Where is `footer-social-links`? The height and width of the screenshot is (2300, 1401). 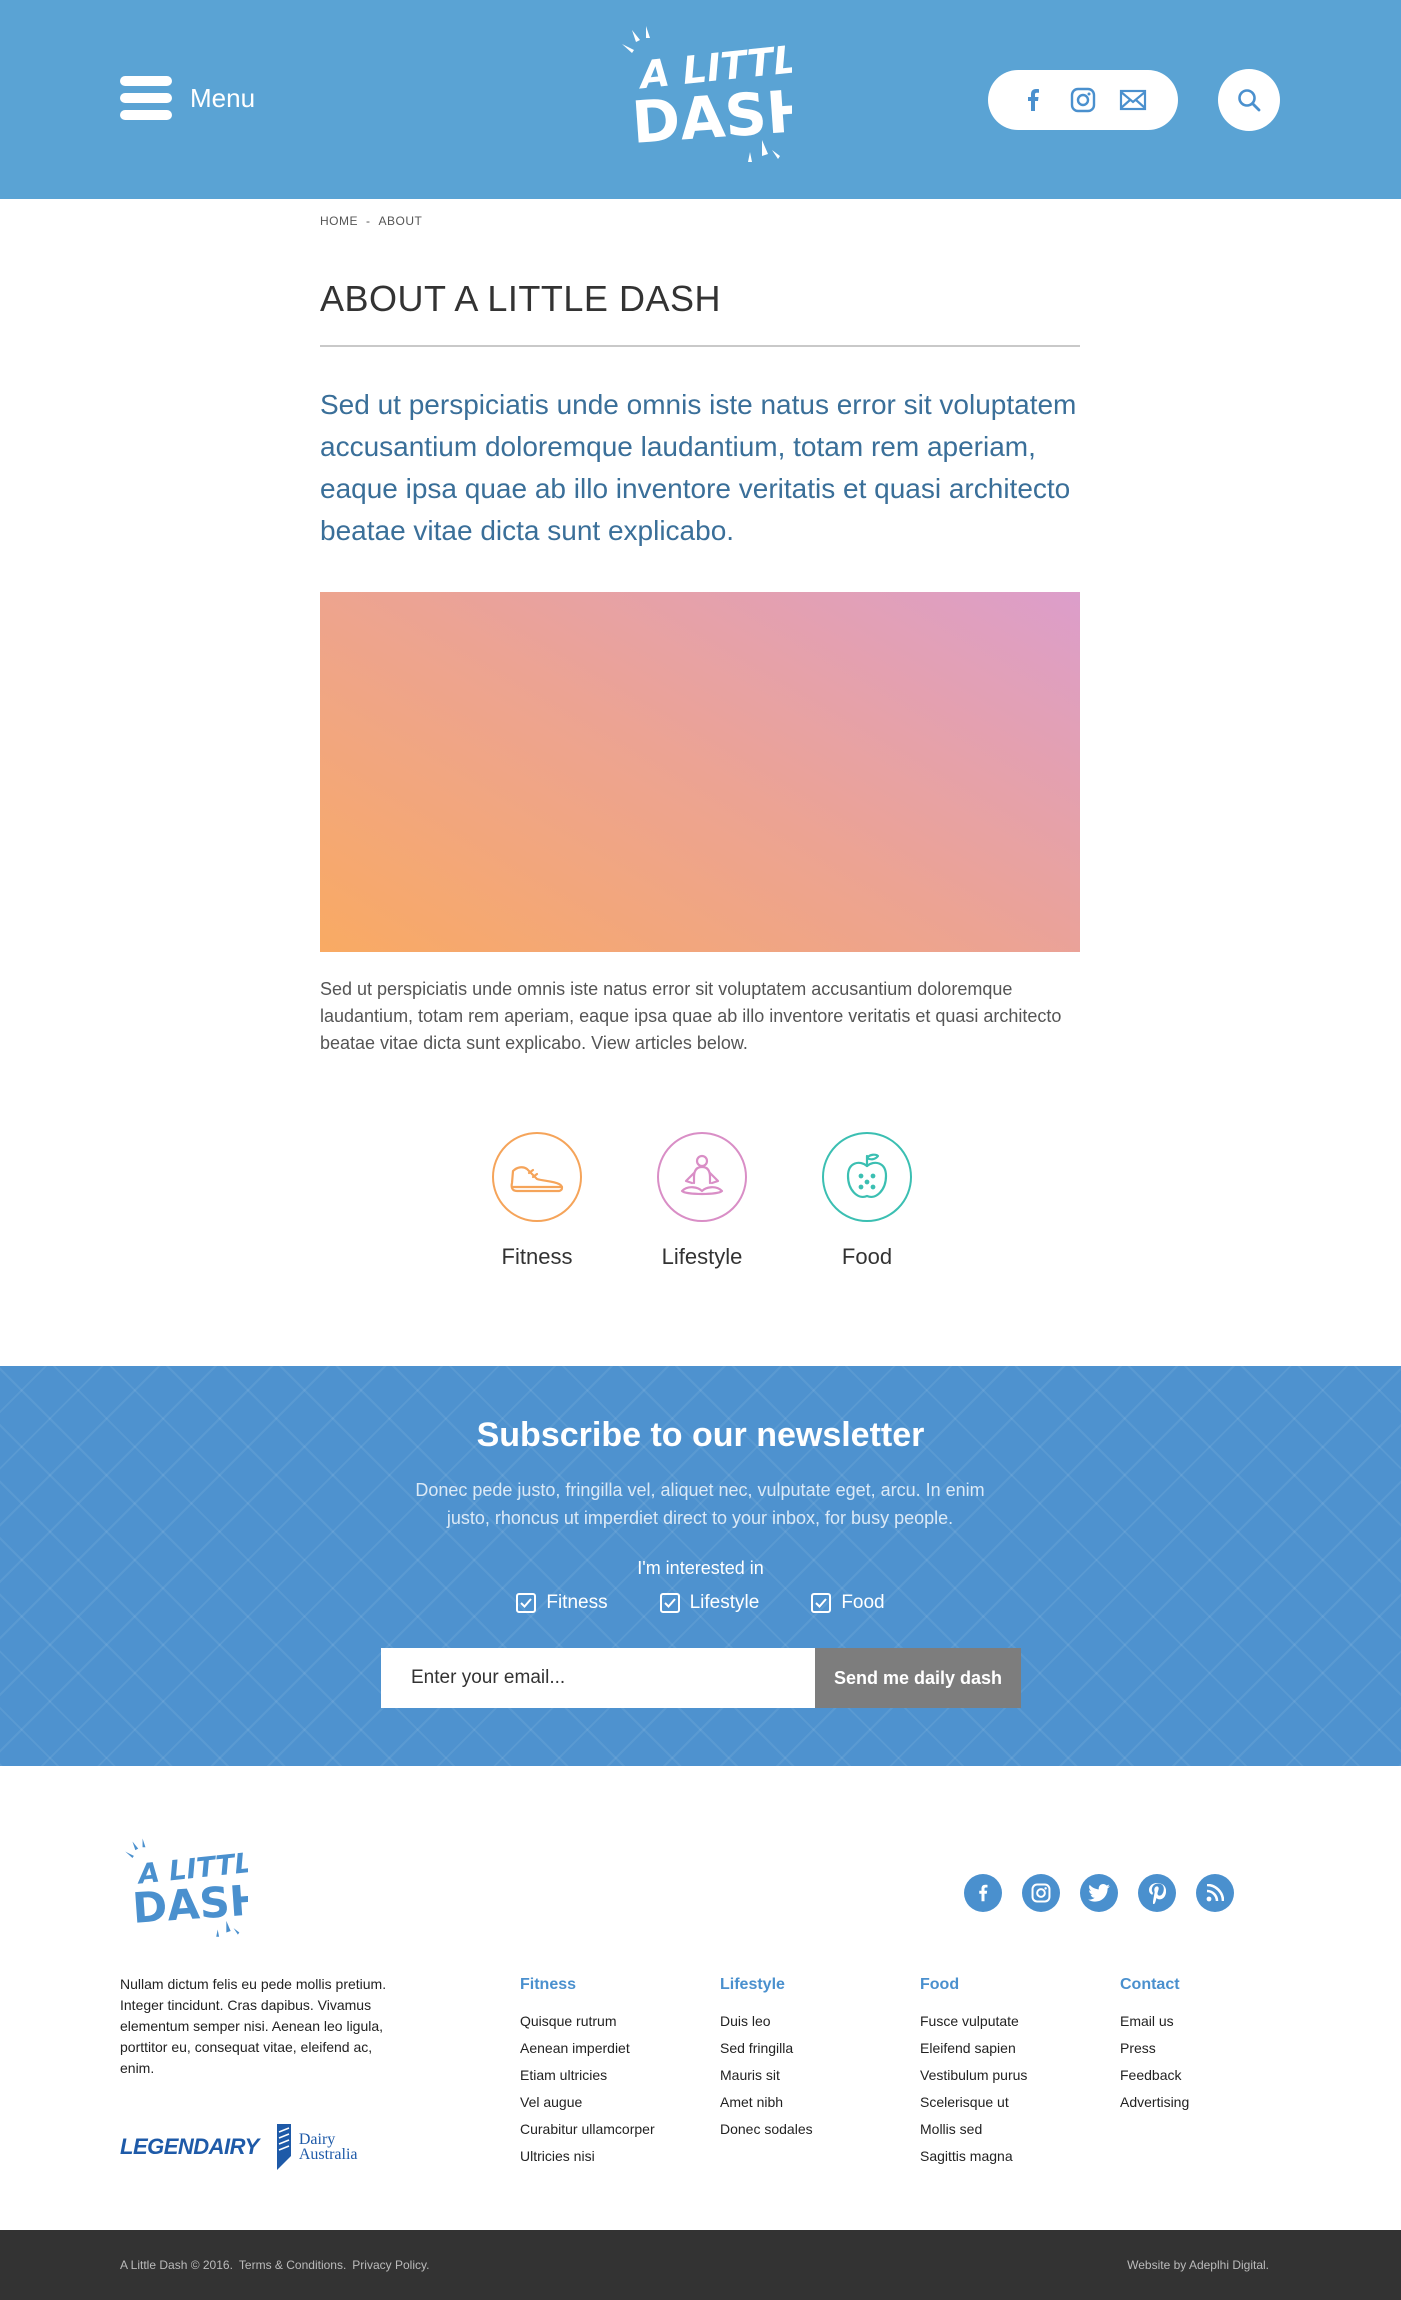 footer-social-links is located at coordinates (1099, 1893).